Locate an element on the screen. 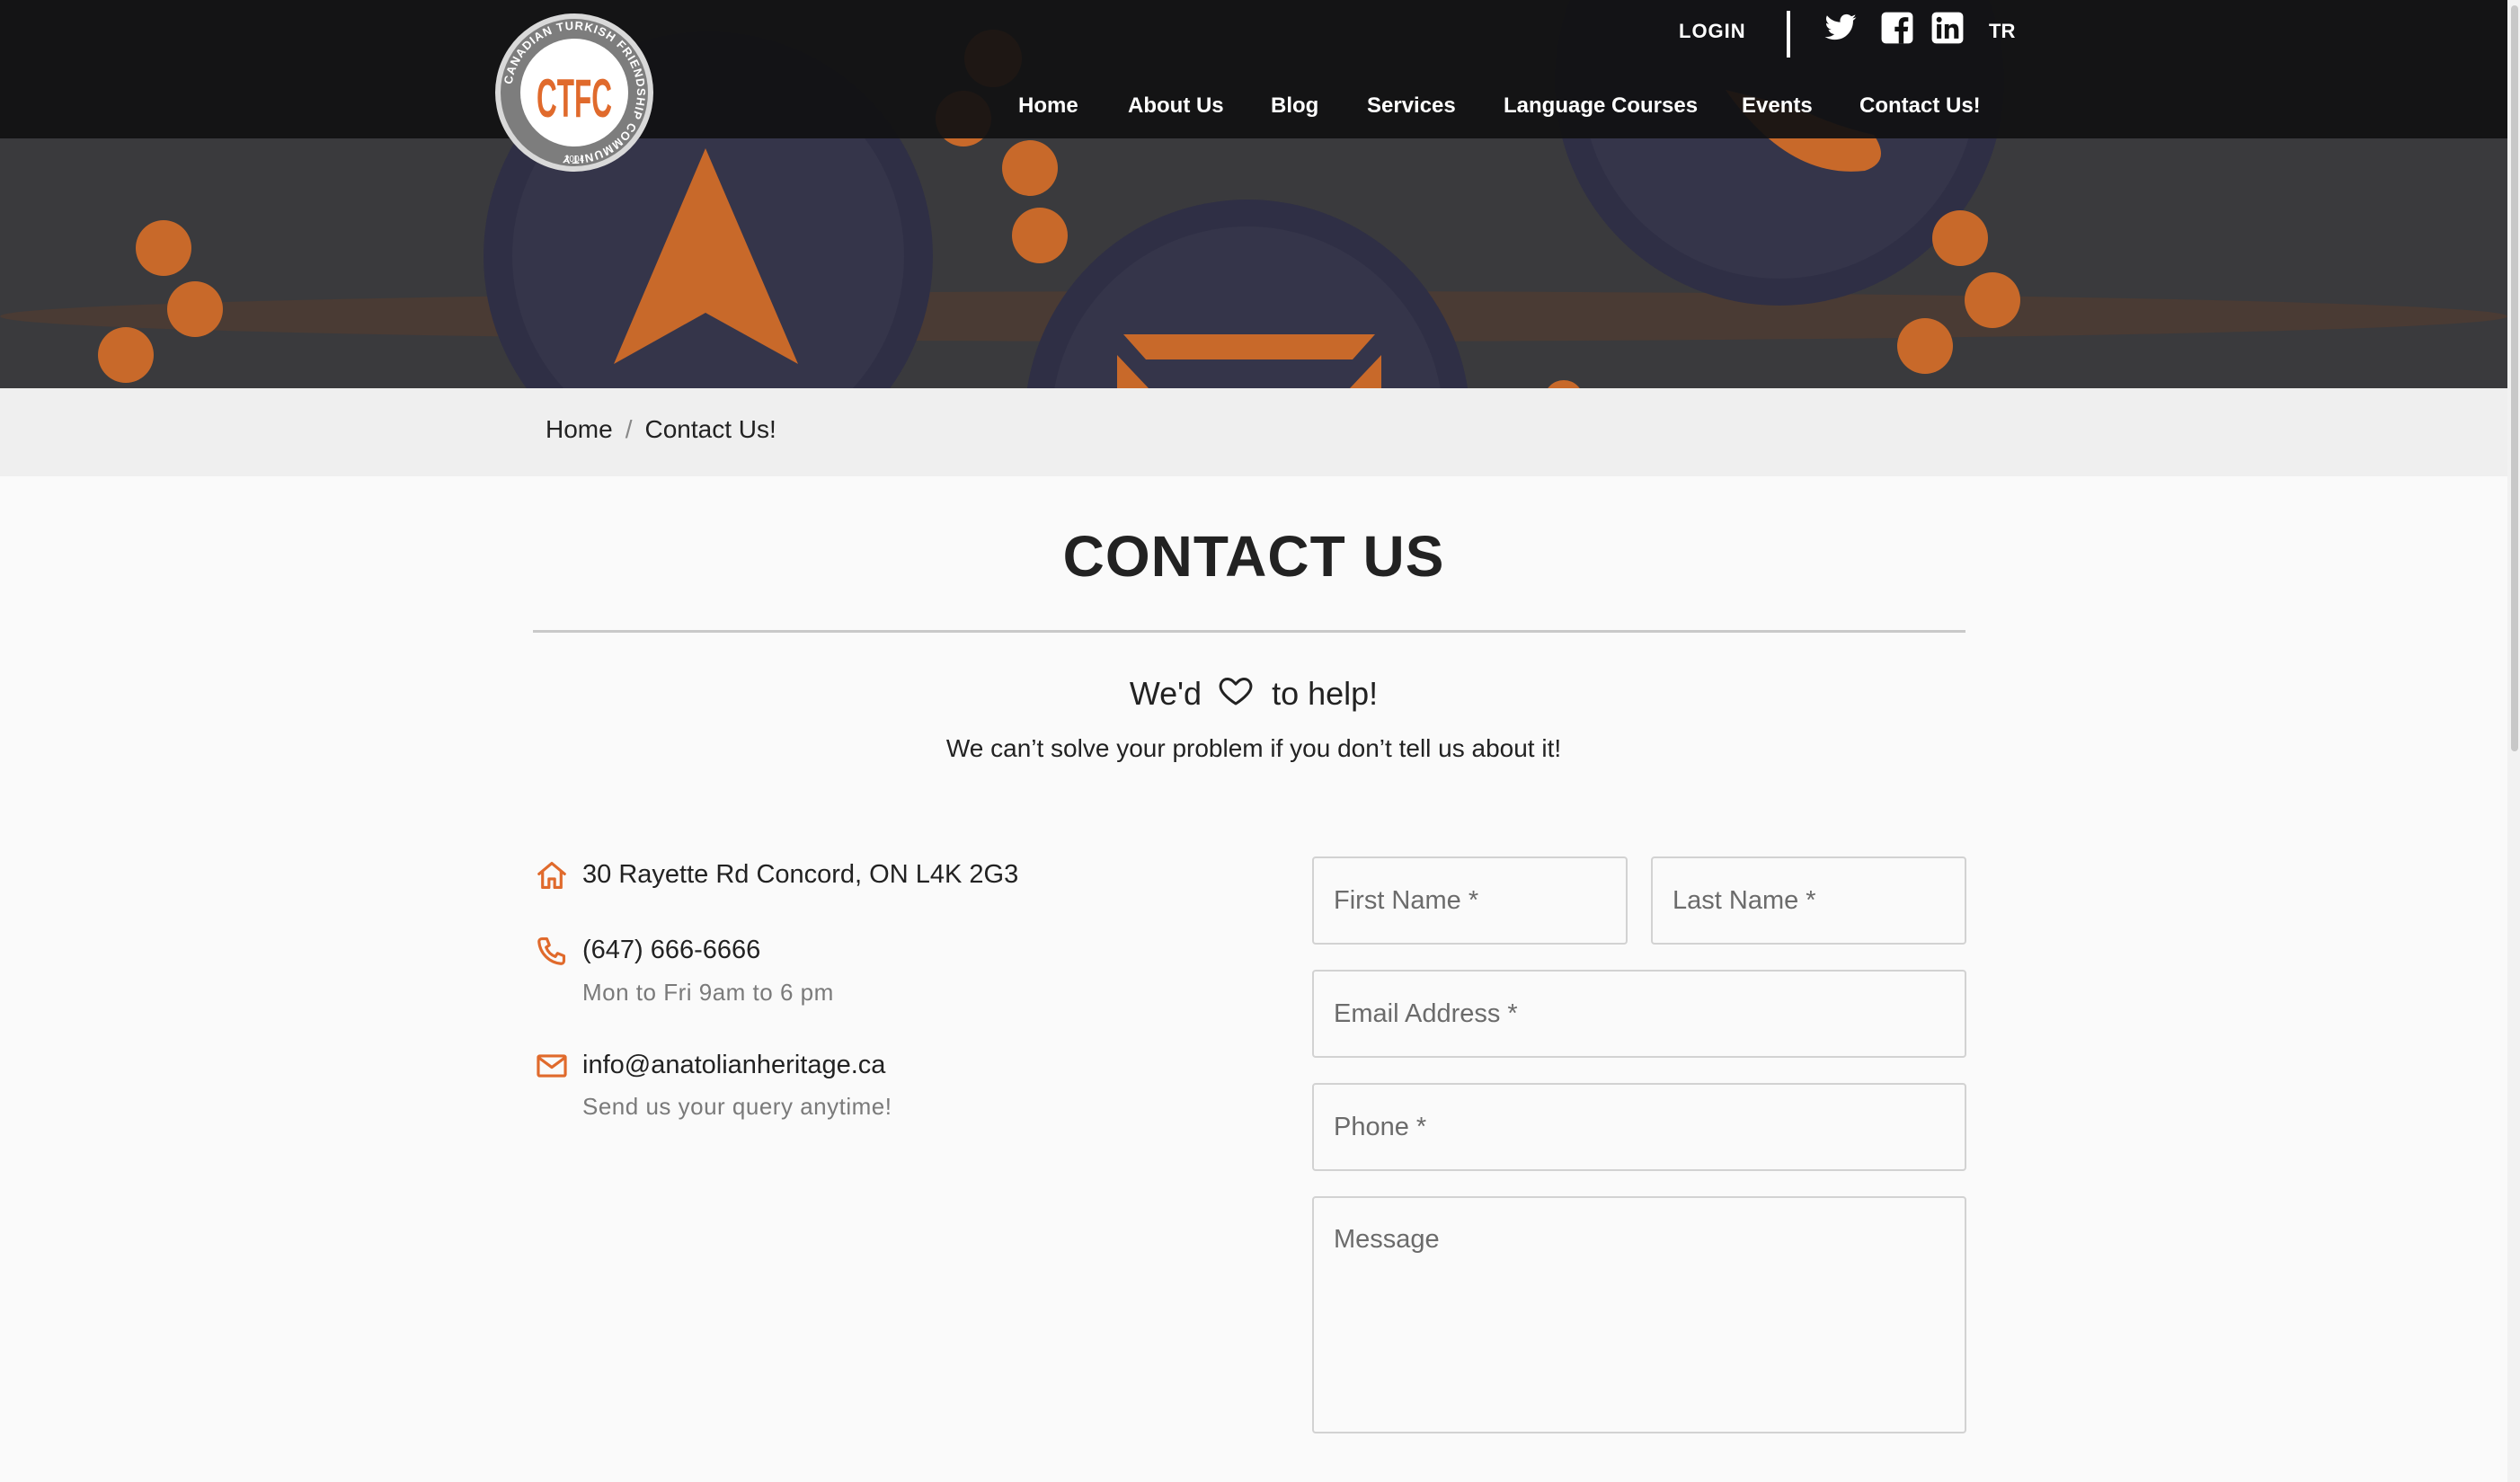 This screenshot has width=2520, height=1482. contact-address: 30 Rayette Rd Concord, ON L4K 2G3 is located at coordinates (800, 875).